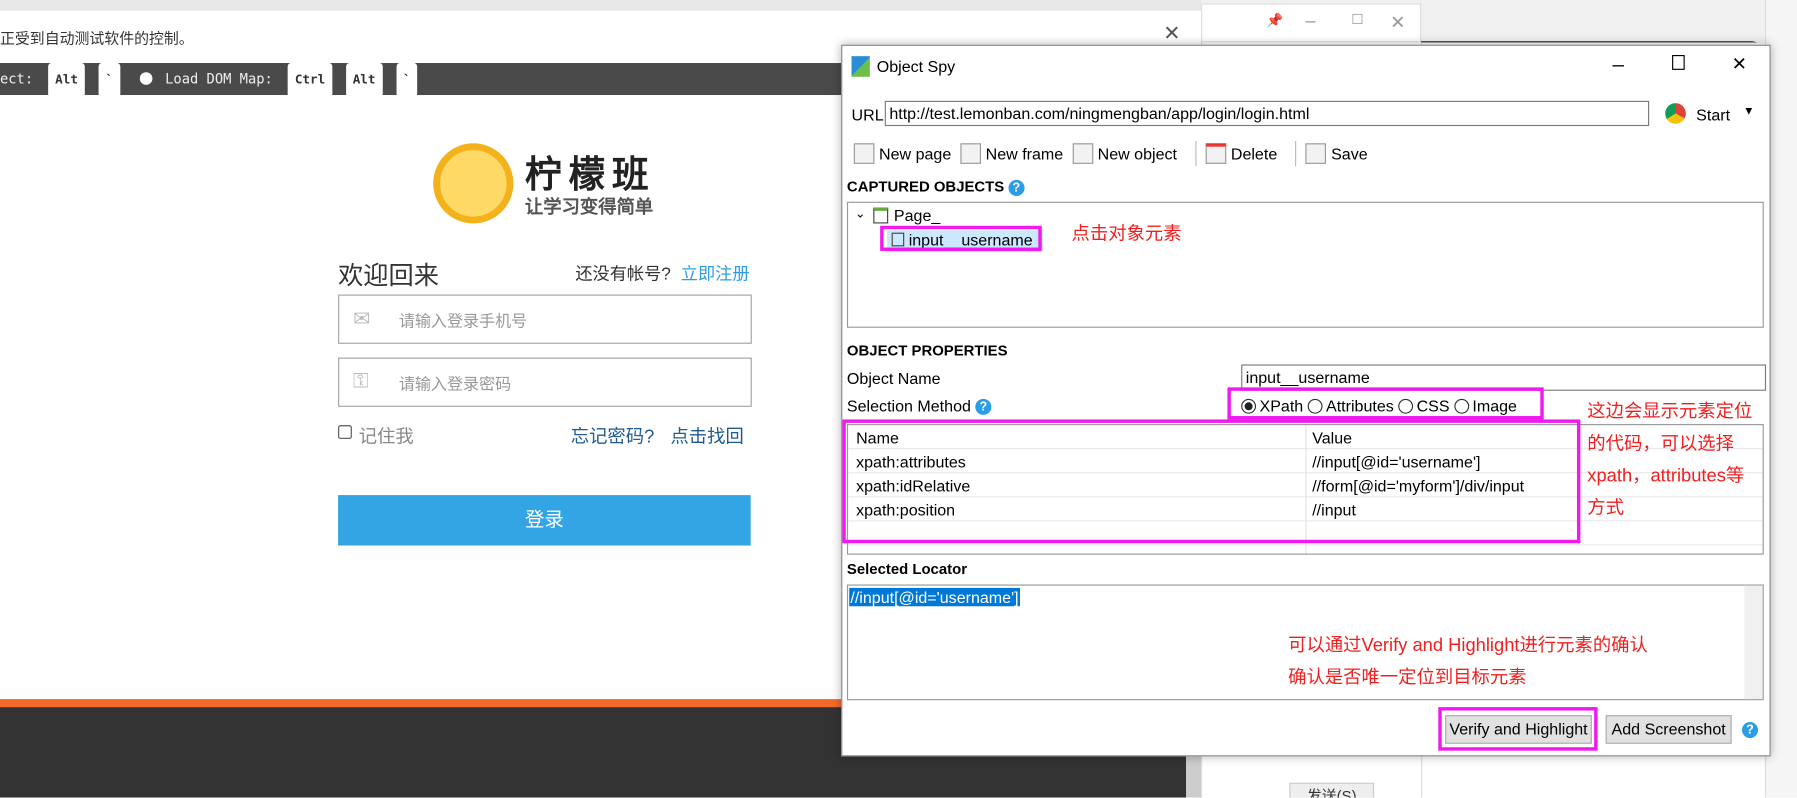  I want to click on dialog-titlebar: Object Spy – ✕, so click(1305, 66).